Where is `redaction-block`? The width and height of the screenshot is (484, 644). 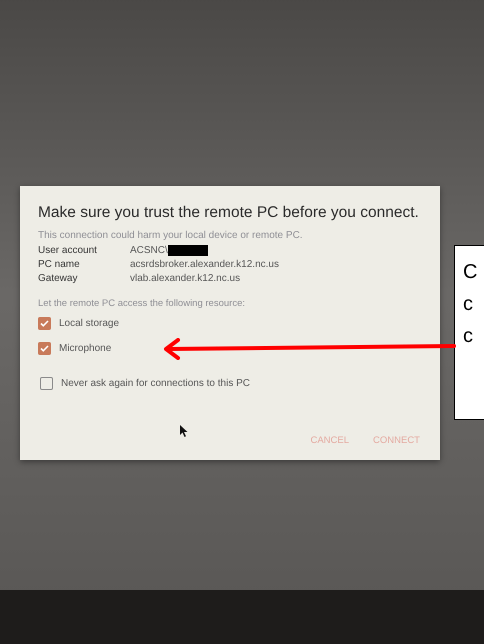
redaction-block is located at coordinates (188, 250).